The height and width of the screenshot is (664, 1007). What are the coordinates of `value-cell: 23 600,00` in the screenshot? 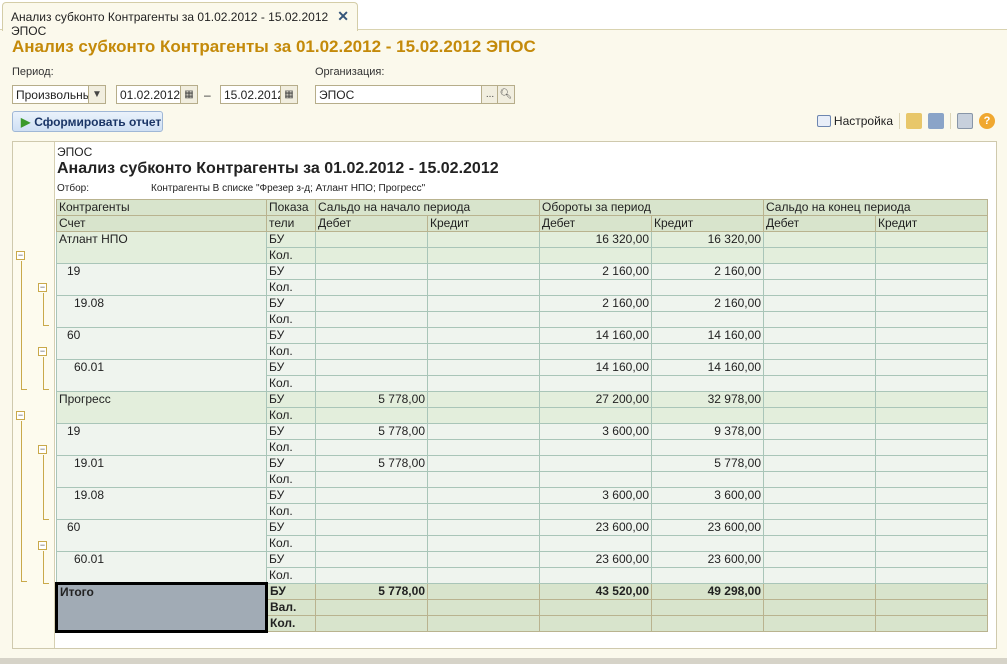 It's located at (595, 527).